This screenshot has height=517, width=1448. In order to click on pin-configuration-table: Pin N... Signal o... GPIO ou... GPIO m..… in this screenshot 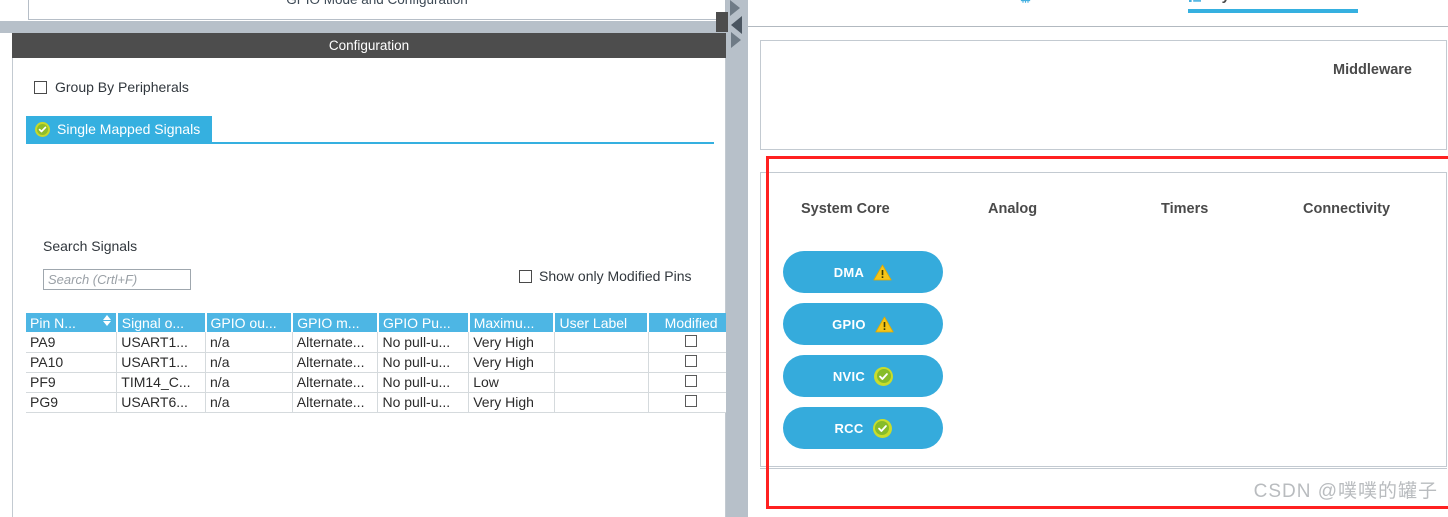, I will do `click(380, 363)`.